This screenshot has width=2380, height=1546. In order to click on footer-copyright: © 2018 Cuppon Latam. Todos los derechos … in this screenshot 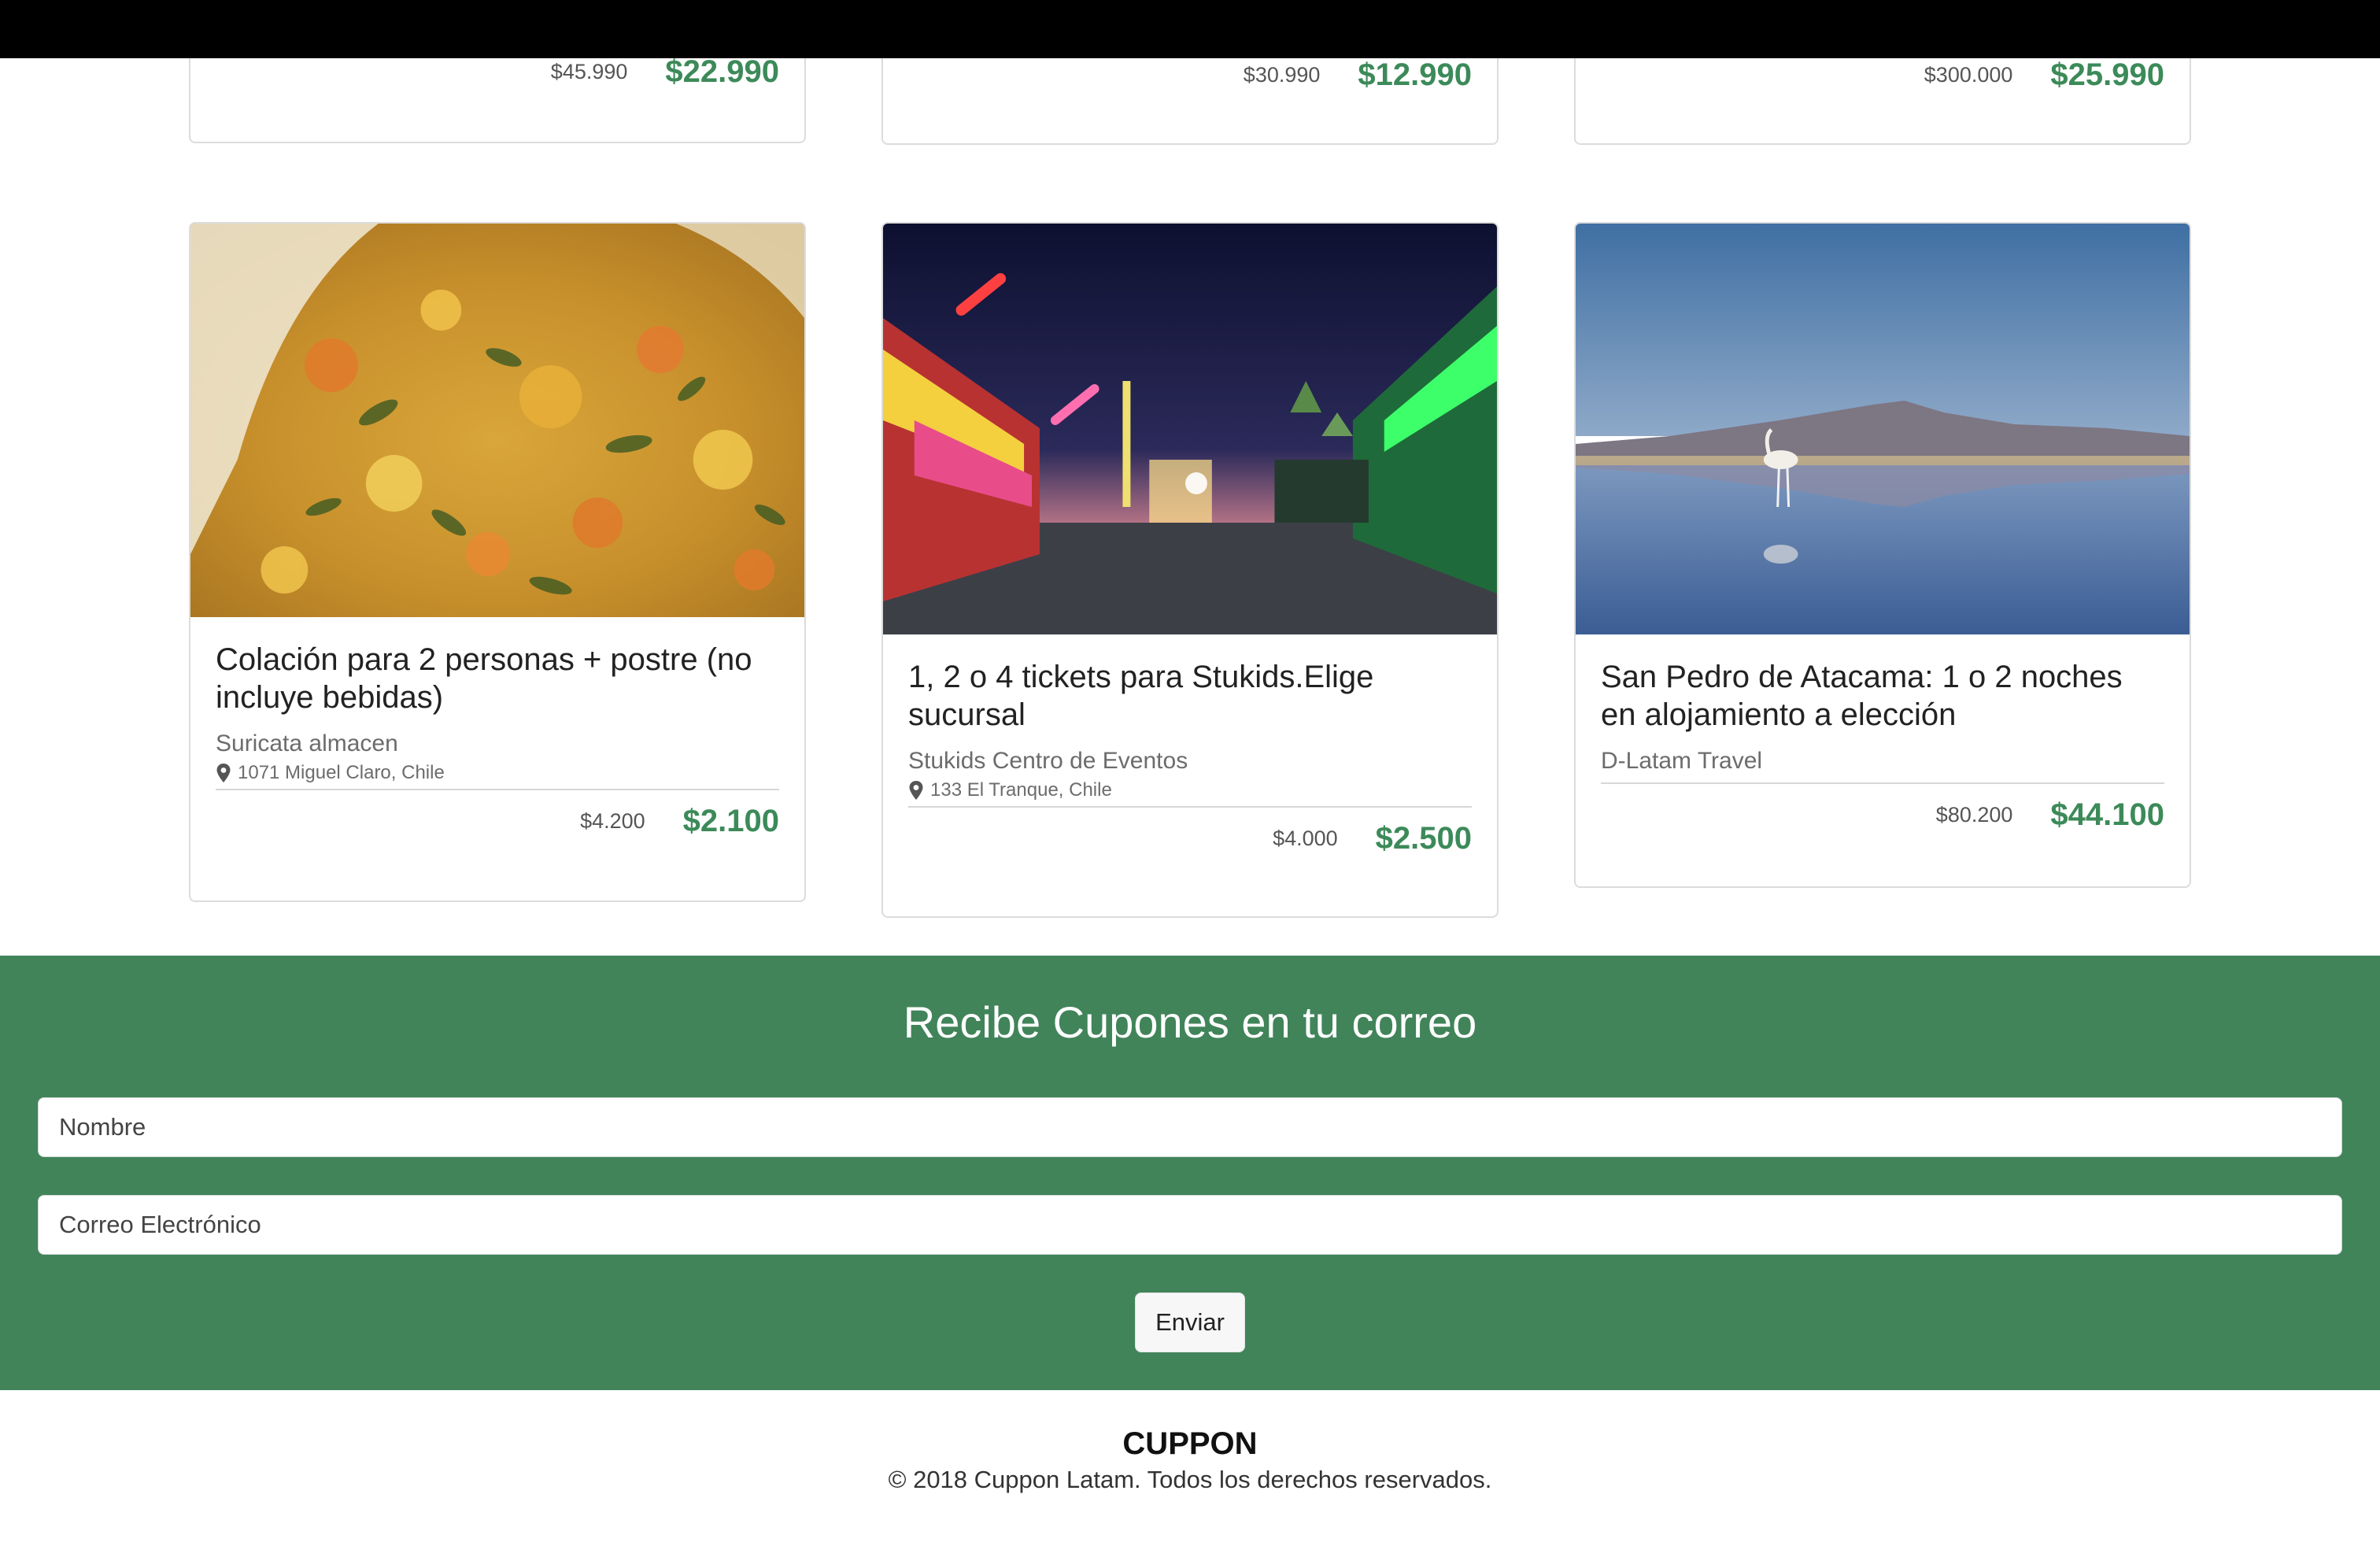, I will do `click(1190, 1479)`.